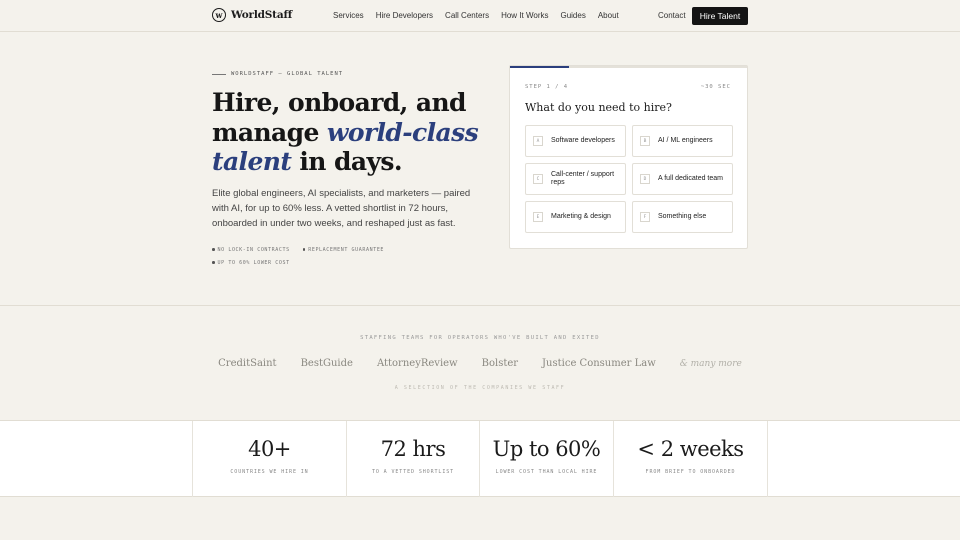 The height and width of the screenshot is (540, 960). What do you see at coordinates (417, 363) in the screenshot?
I see `client-logo: AttorneyReview` at bounding box center [417, 363].